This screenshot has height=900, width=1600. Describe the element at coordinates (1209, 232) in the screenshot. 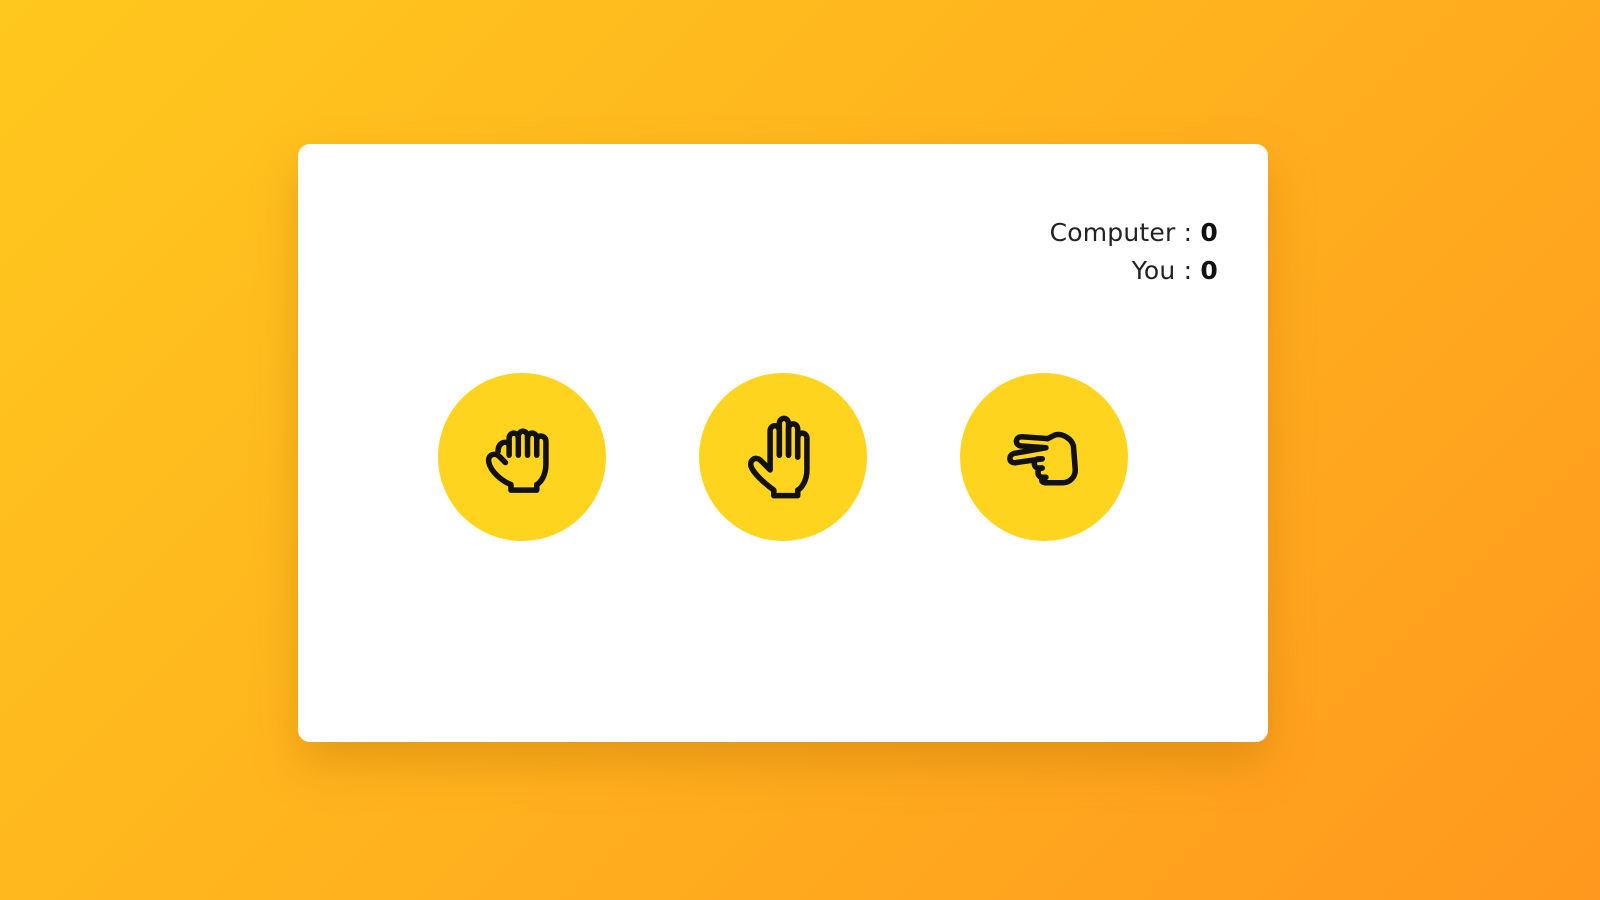

I see `computer-score-value: 0` at that location.